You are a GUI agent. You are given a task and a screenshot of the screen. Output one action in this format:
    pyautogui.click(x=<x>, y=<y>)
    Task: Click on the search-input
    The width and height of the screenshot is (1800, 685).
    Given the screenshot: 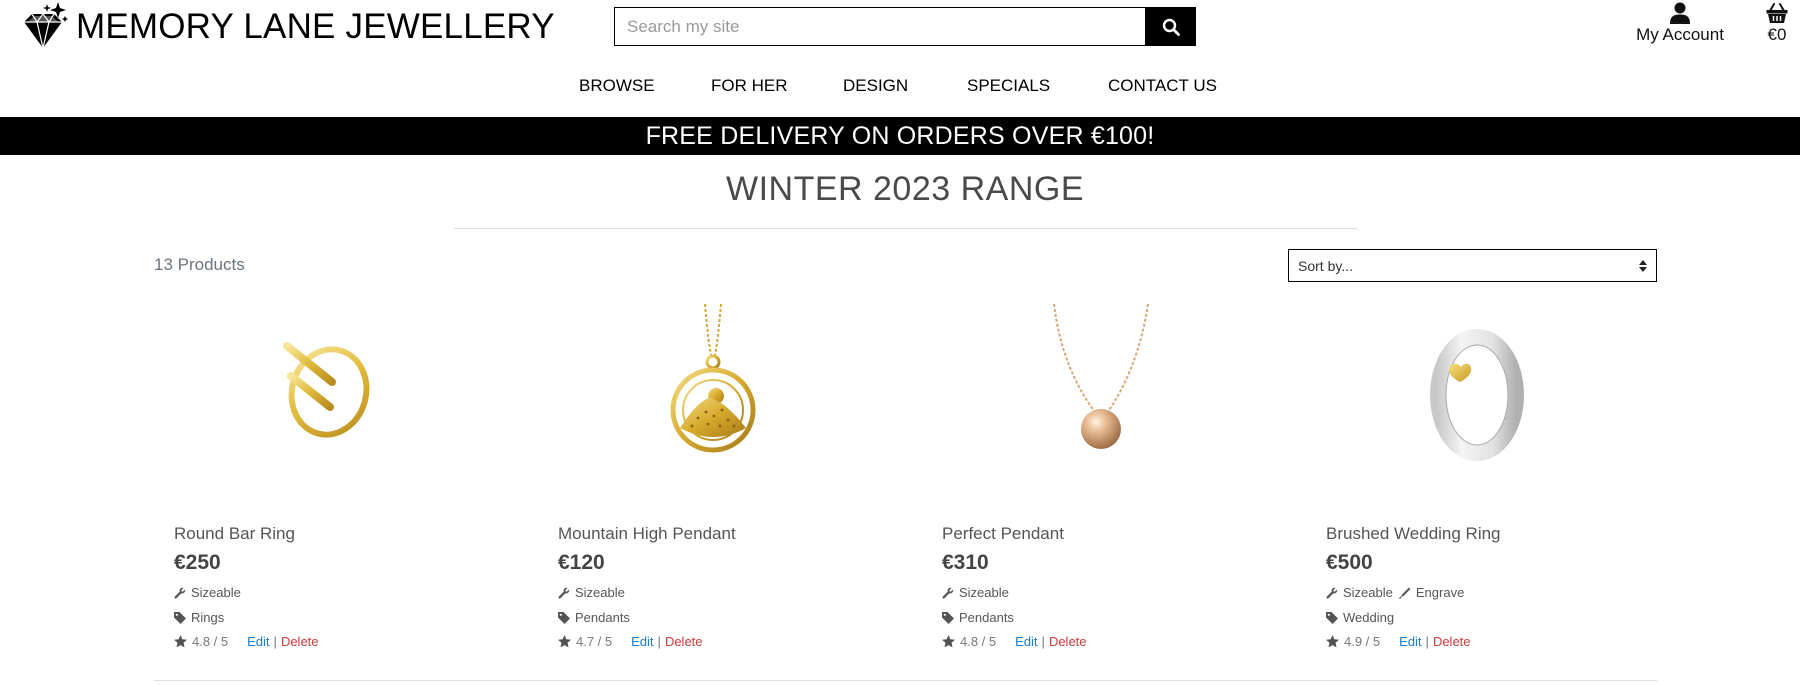 What is the action you would take?
    pyautogui.click(x=879, y=26)
    